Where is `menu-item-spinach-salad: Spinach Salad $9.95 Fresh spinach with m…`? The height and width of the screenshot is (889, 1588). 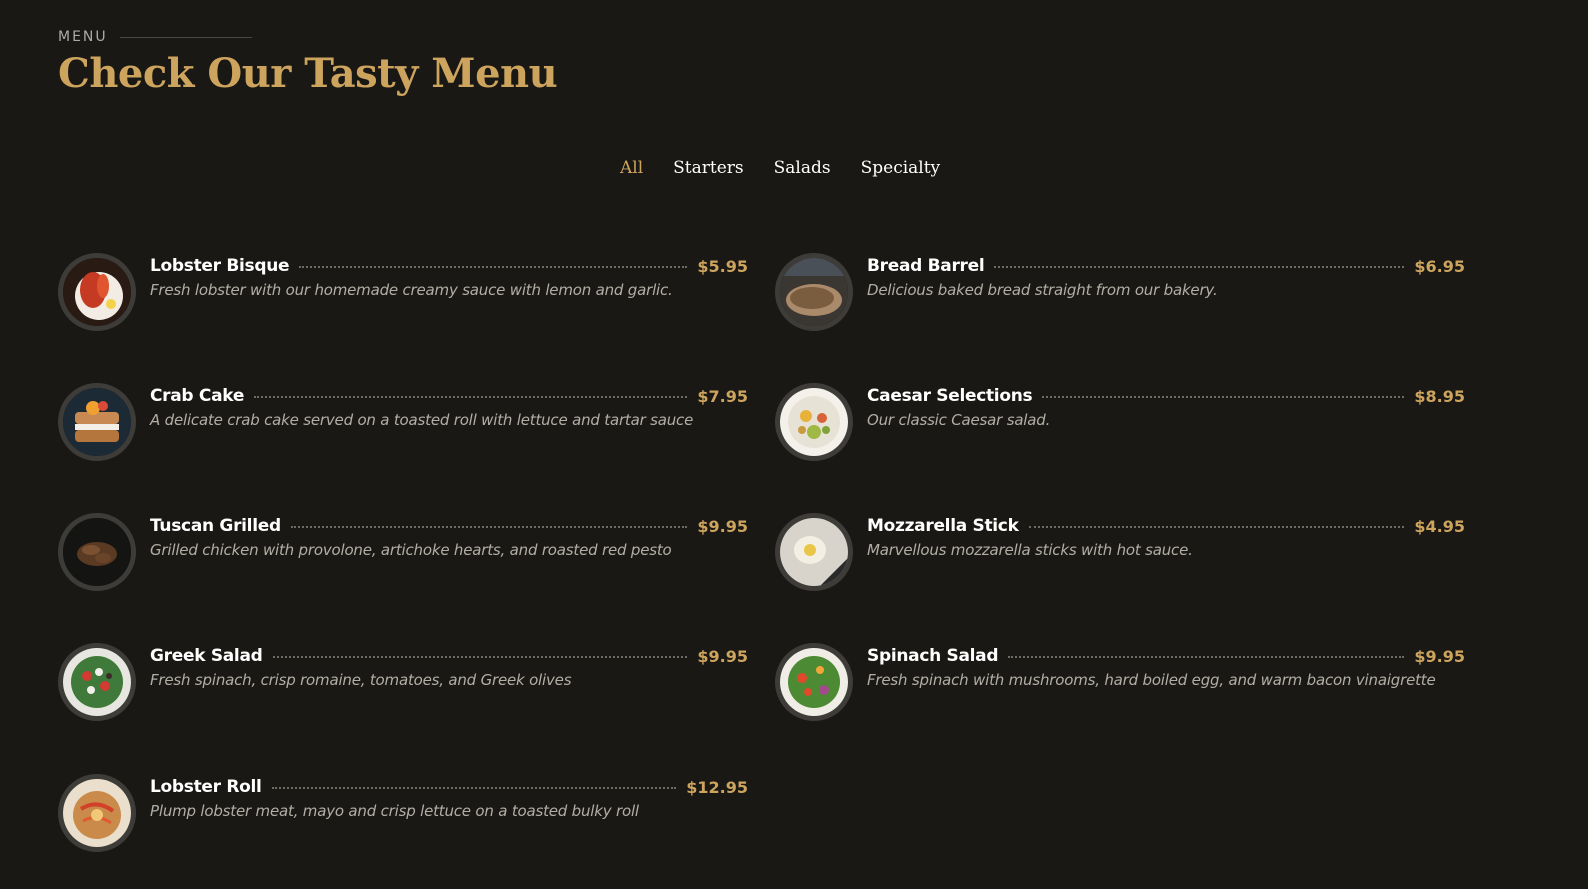 menu-item-spinach-salad: Spinach Salad $9.95 Fresh spinach with m… is located at coordinates (1120, 683).